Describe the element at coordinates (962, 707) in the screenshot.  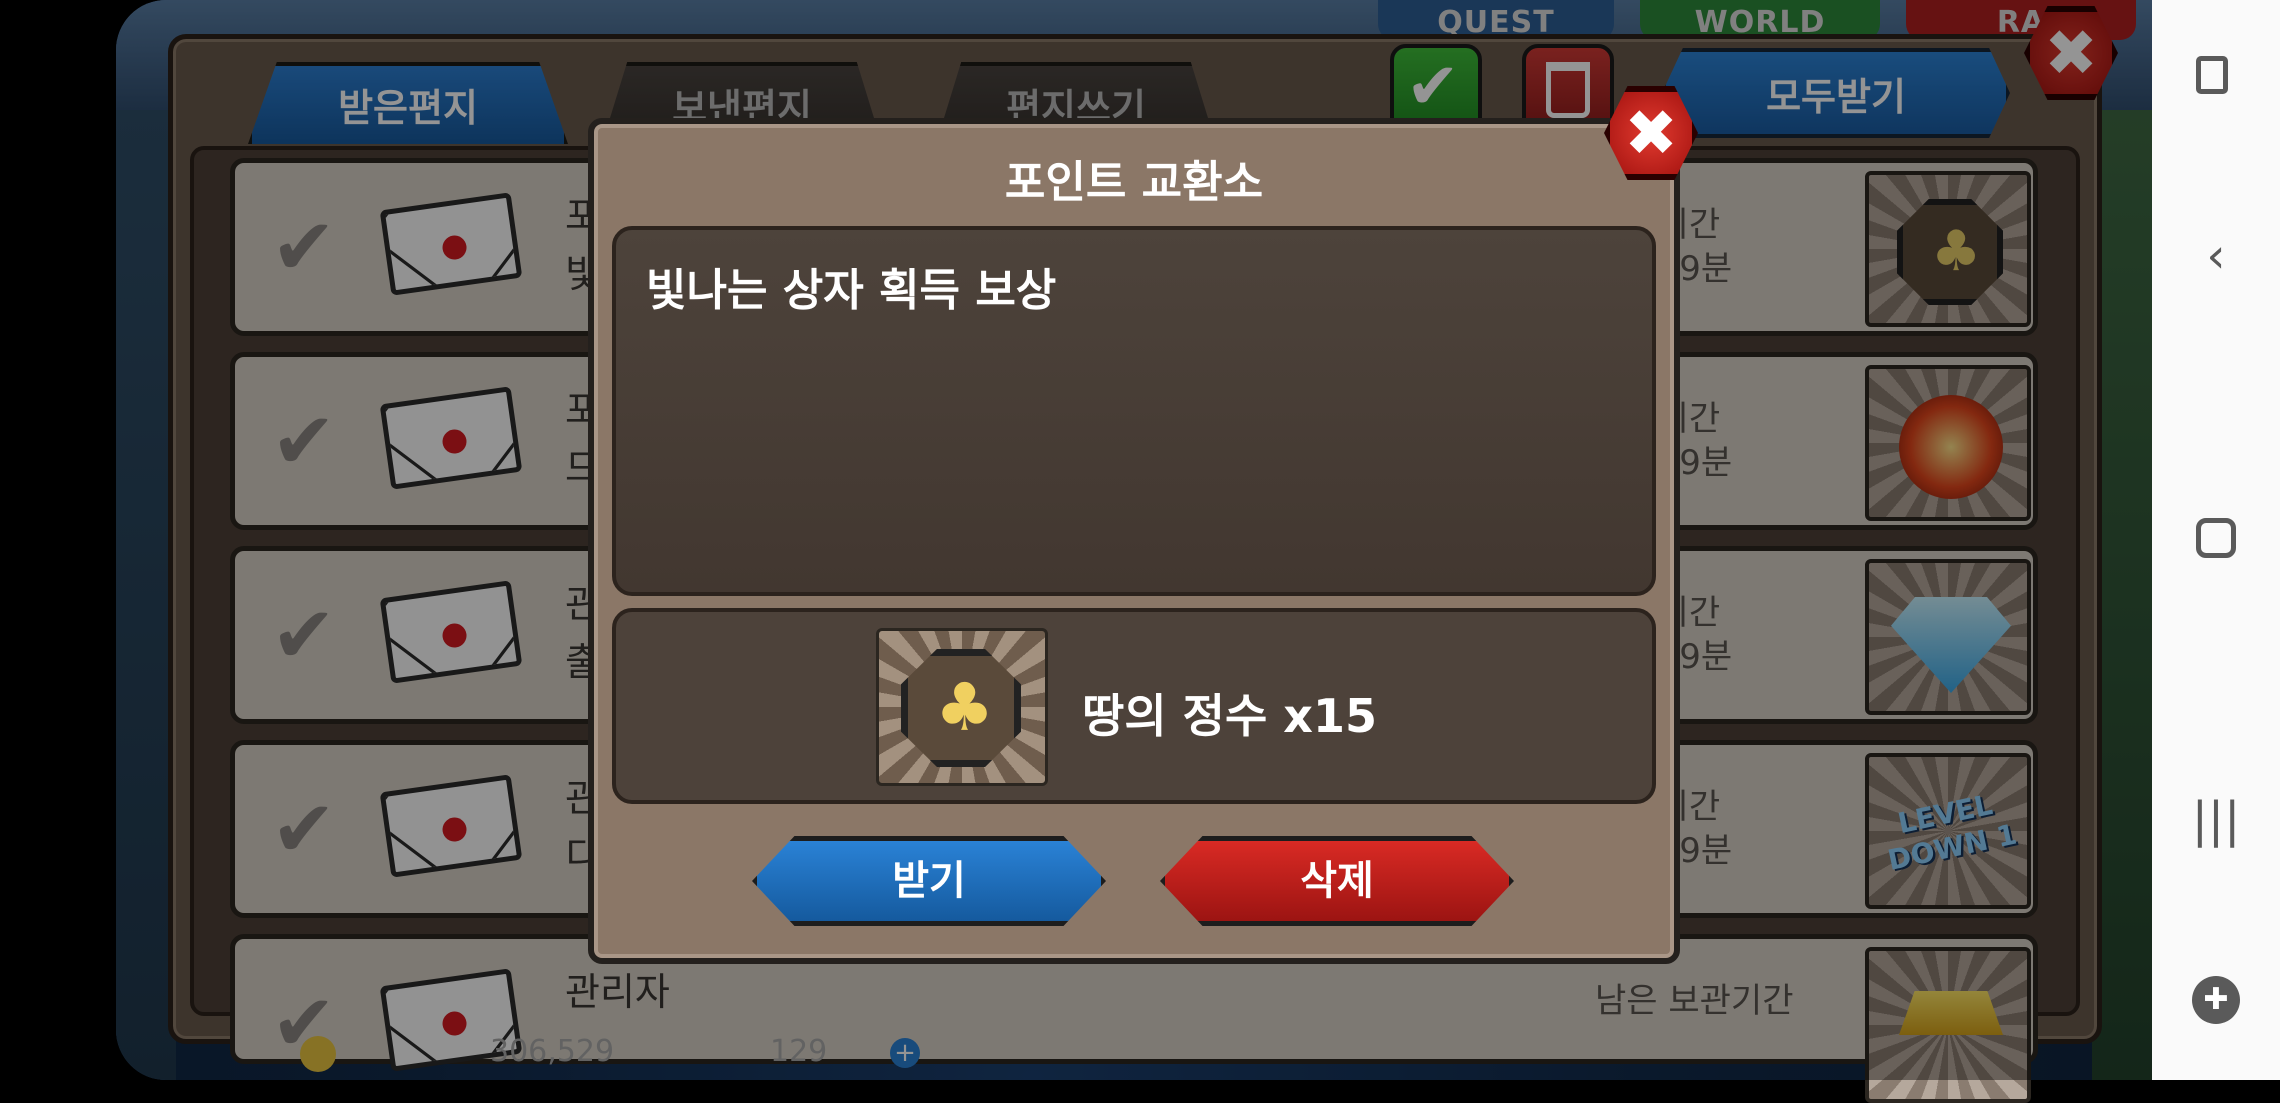
I see `earth-essence-icon: ♣` at that location.